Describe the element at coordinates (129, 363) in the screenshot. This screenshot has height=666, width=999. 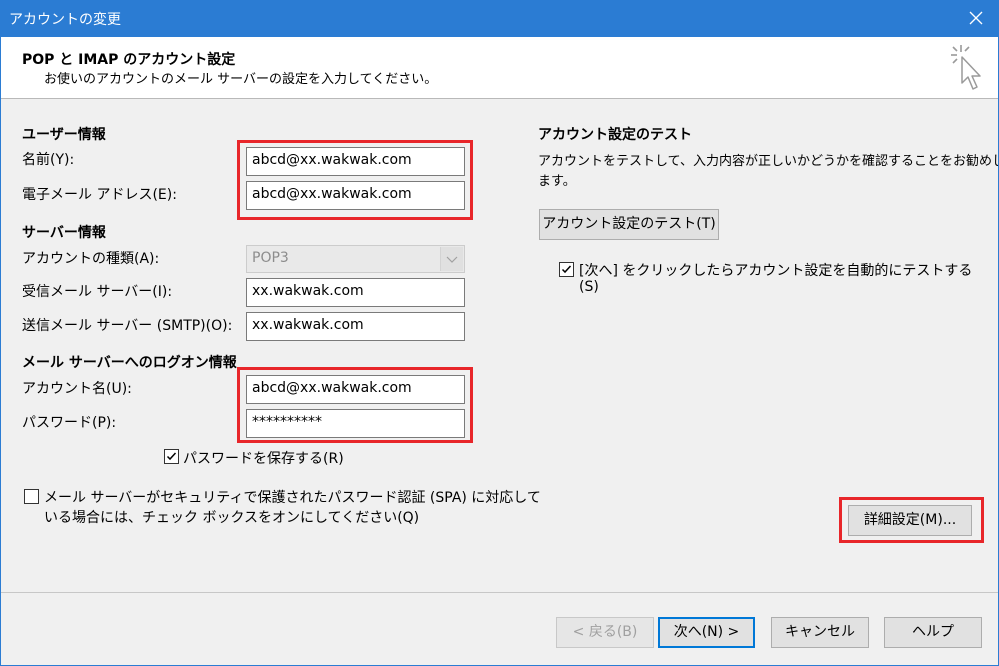
I see `logon-info-heading: メール サーバーへのログオン情報` at that location.